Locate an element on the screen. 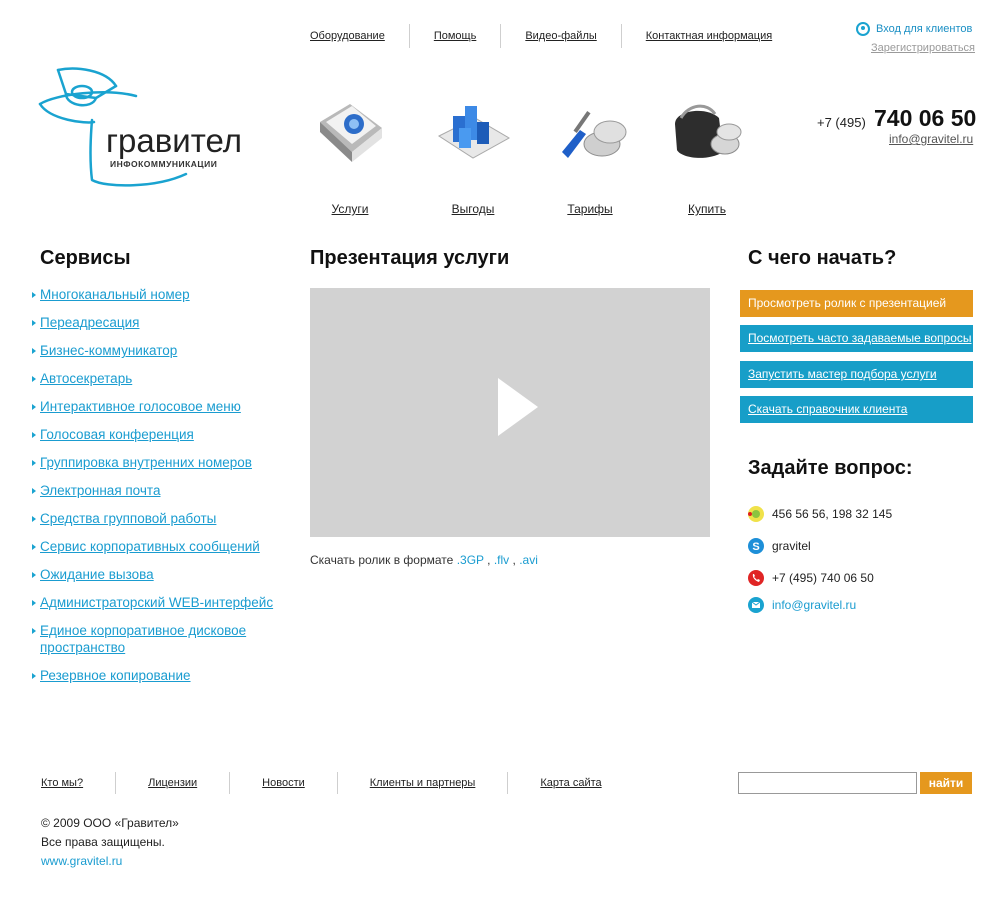  product-services: Услуги is located at coordinates (350, 154).